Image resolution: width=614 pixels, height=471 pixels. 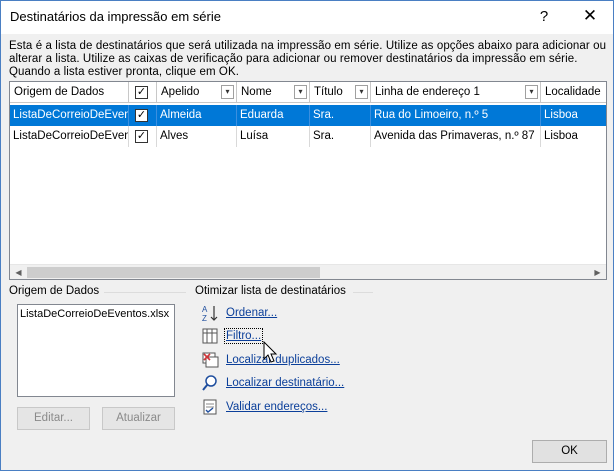 I want to click on refine-group-label: Otimizar lista de destinatários, so click(x=270, y=291).